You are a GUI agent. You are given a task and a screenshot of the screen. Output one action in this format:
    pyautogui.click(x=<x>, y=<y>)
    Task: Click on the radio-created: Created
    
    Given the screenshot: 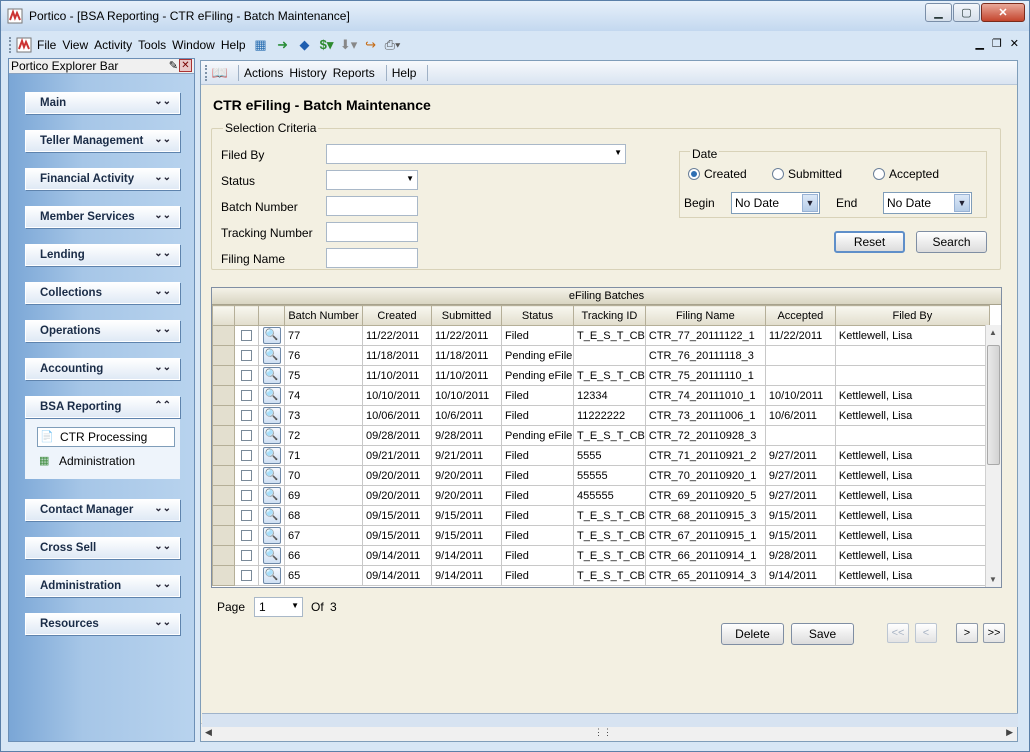 What is the action you would take?
    pyautogui.click(x=717, y=174)
    